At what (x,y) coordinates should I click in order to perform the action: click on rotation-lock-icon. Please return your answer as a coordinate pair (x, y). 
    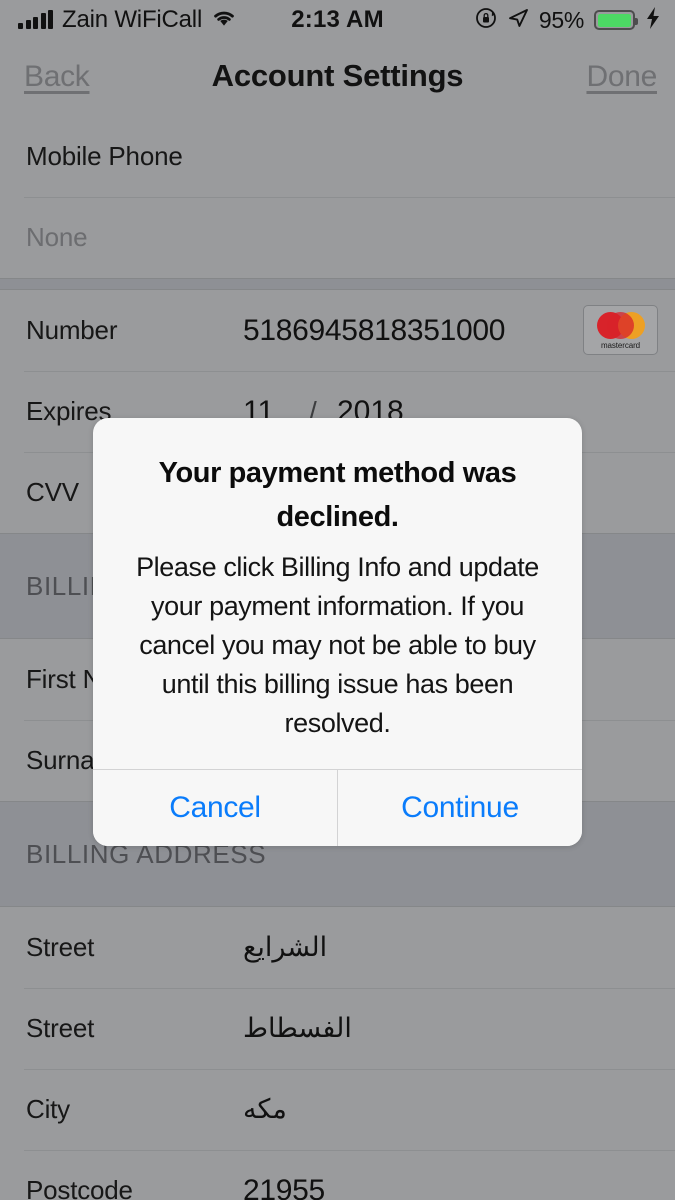
    Looking at the image, I should click on (486, 20).